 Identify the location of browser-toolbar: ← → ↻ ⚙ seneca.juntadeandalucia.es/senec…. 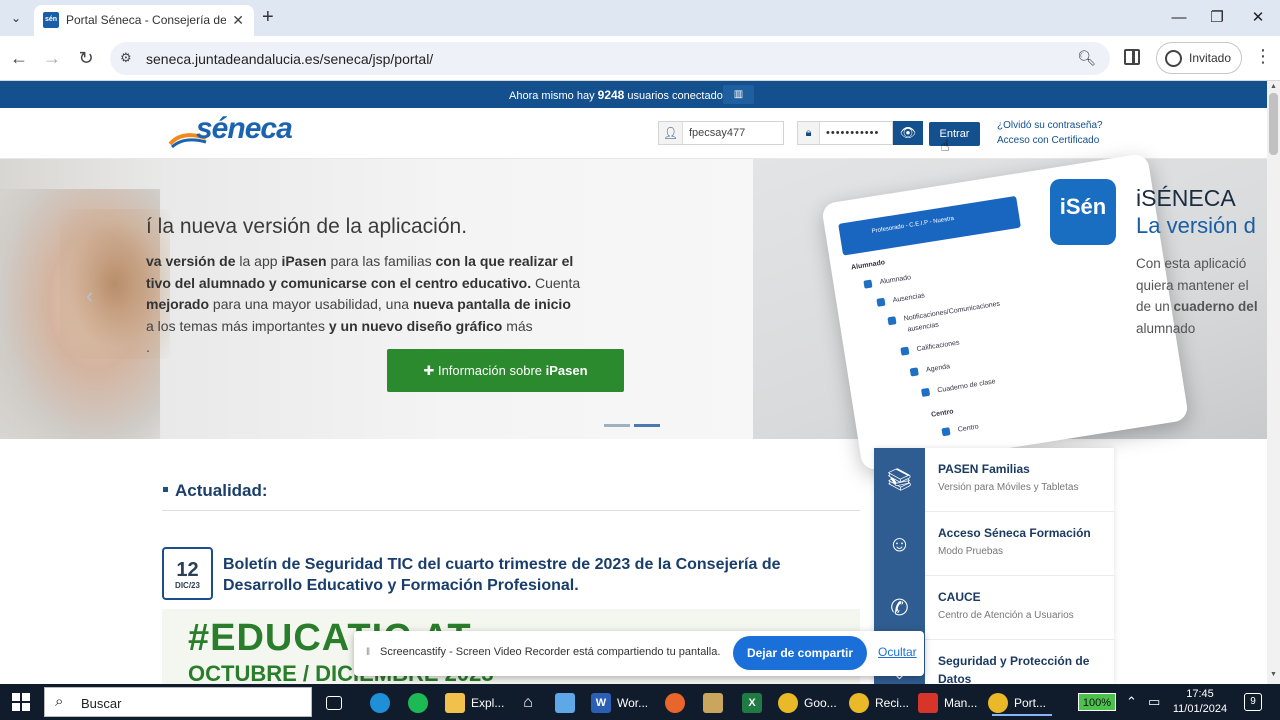
(640, 58).